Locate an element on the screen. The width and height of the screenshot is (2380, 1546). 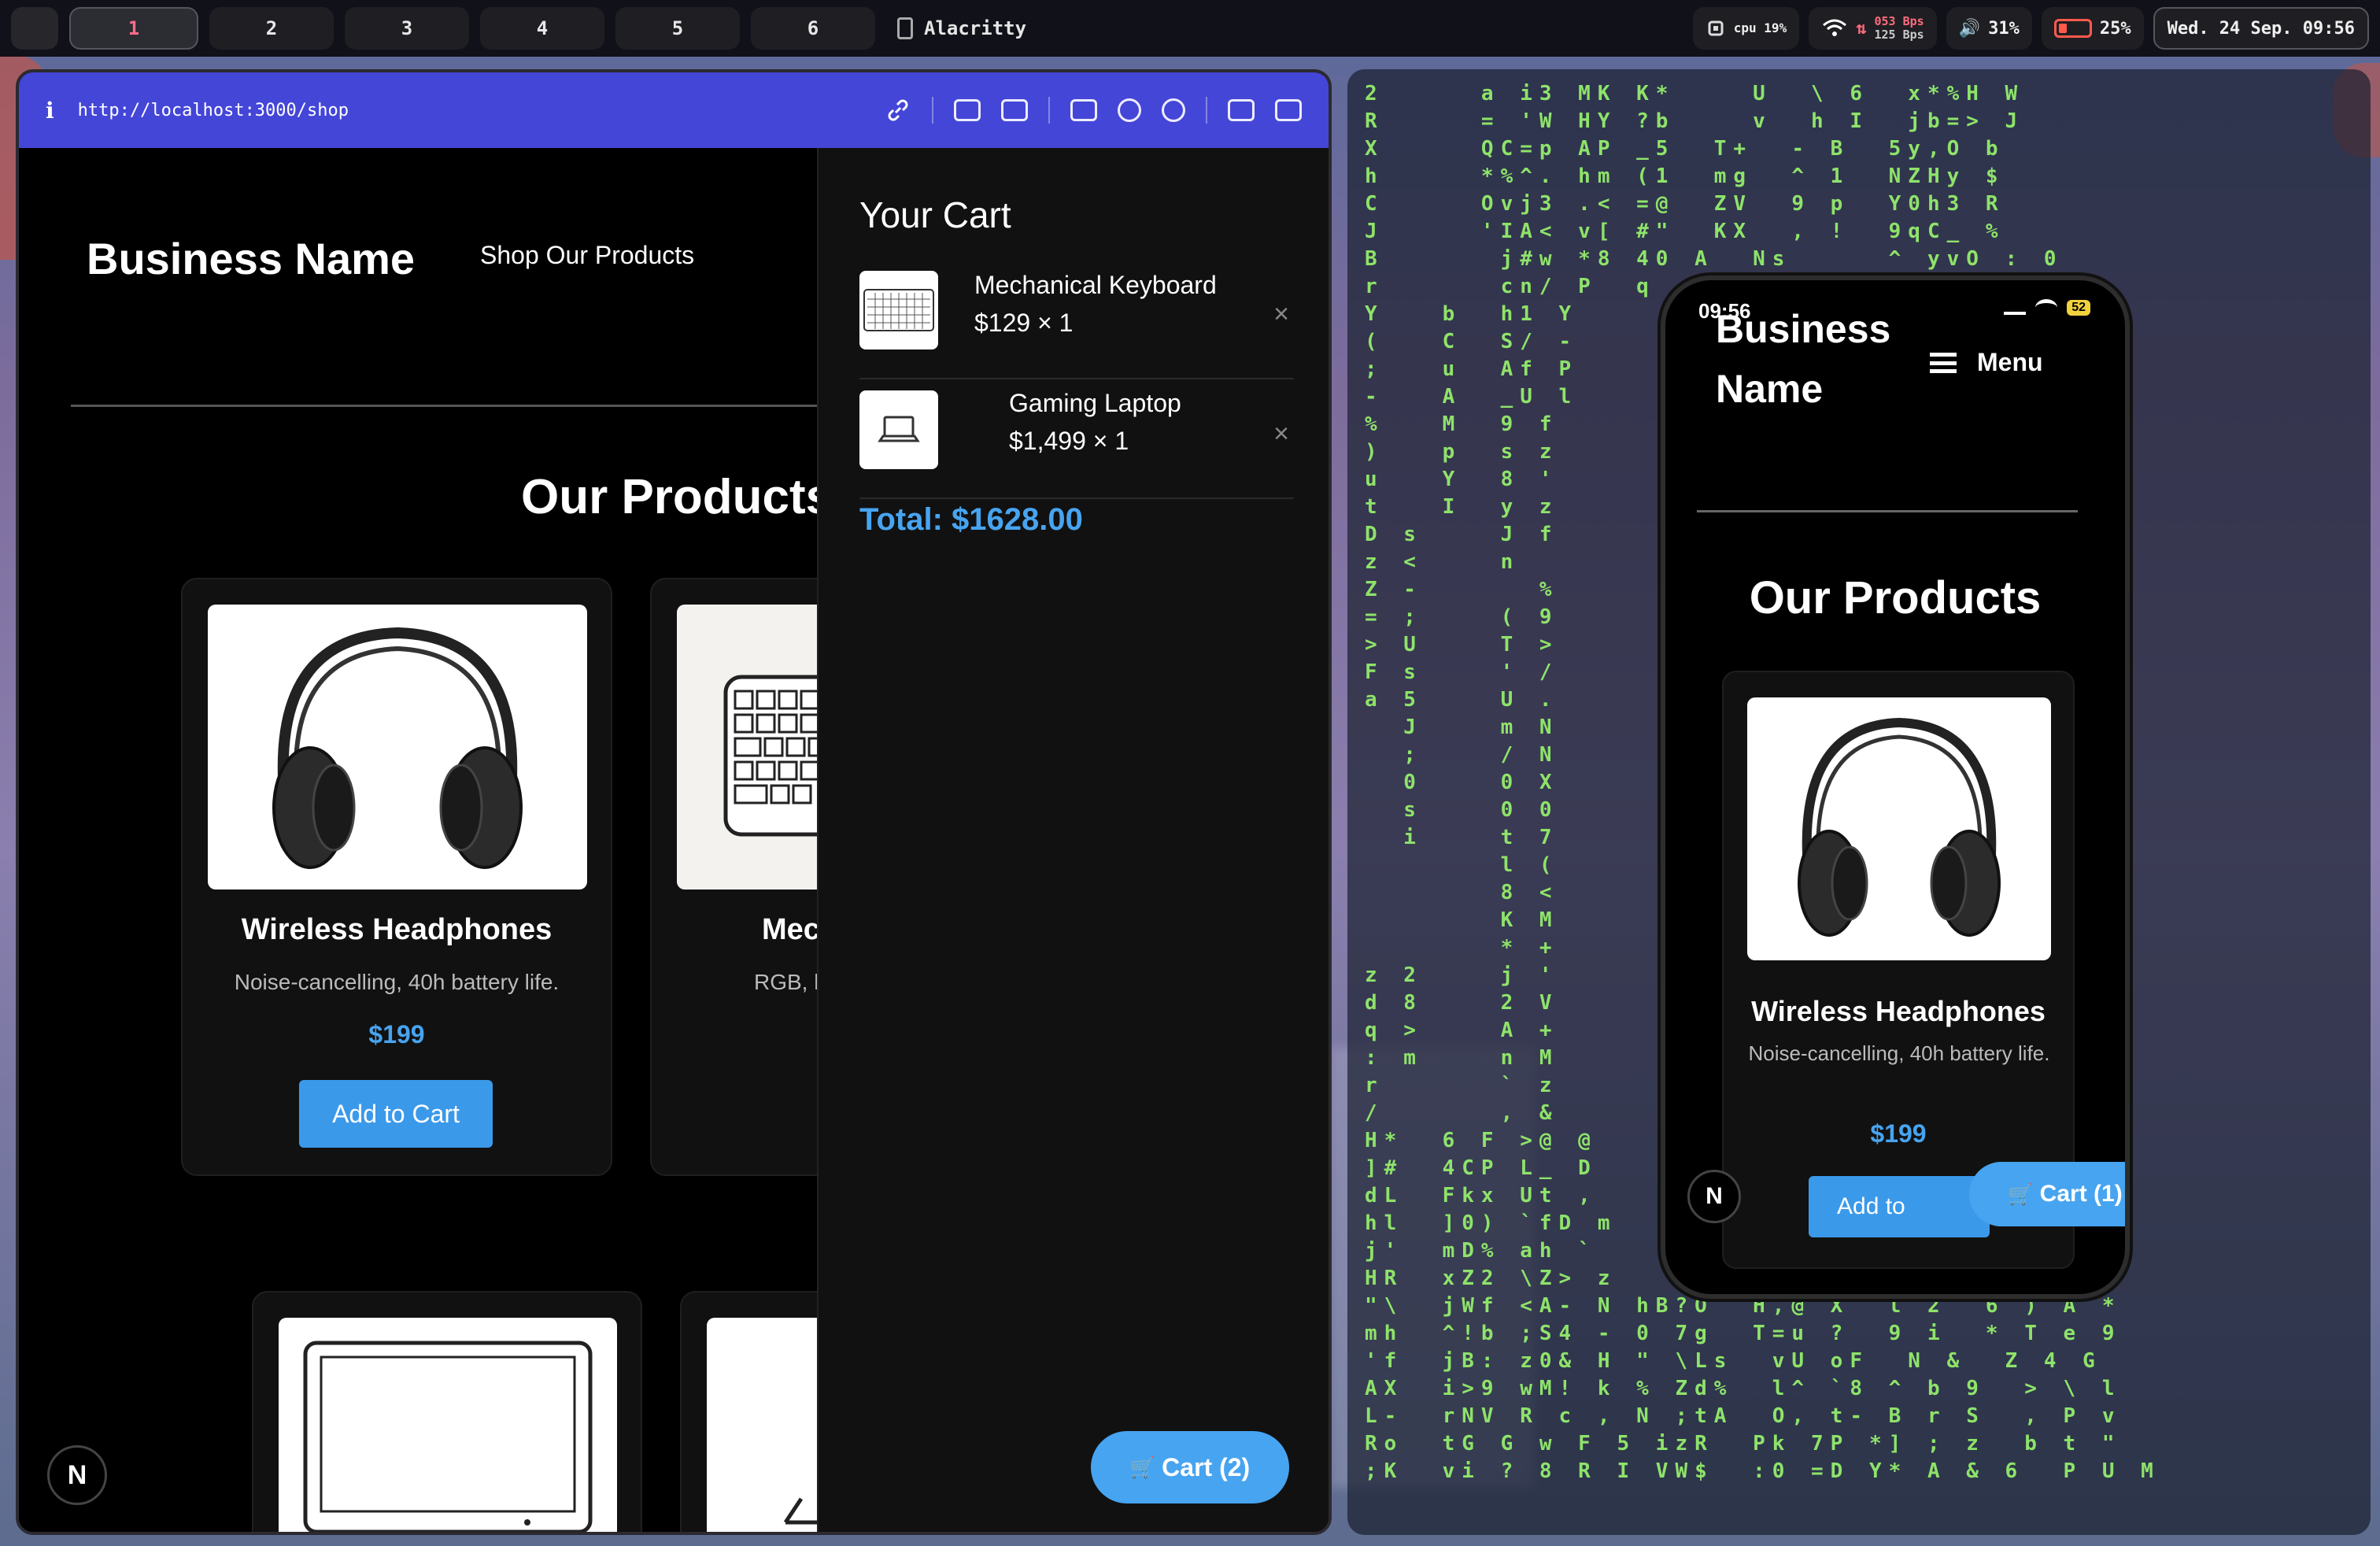
add-to-cart-button: Add to is located at coordinates (1900, 1207).